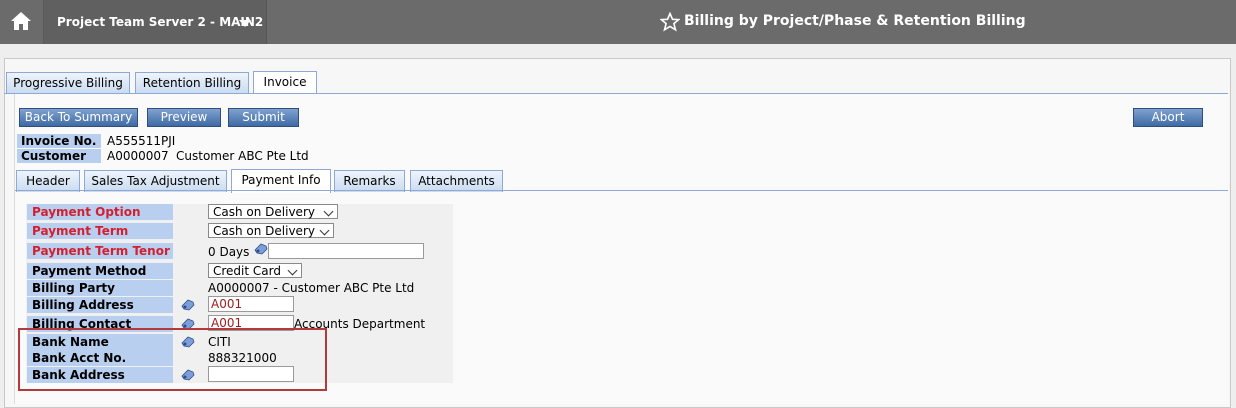 The image size is (1236, 408). I want to click on customer-name: Customer ABC Pte Ltd, so click(242, 156).